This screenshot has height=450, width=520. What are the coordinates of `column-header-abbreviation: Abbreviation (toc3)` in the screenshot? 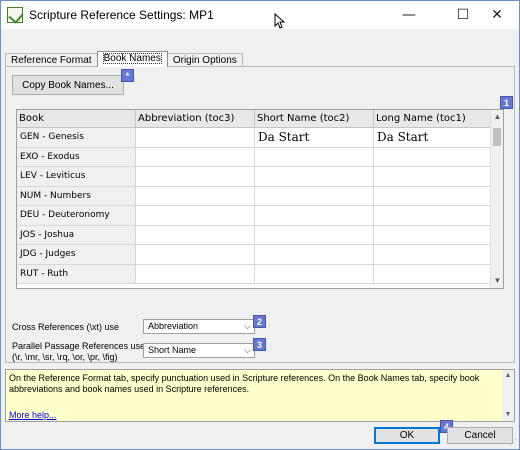 It's located at (195, 119).